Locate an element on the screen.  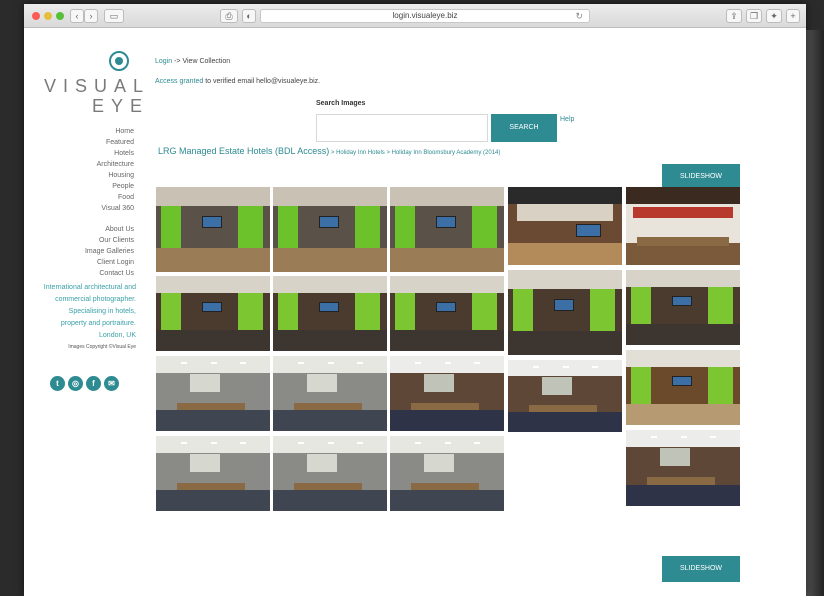
access-granted-link: Access granted is located at coordinates (179, 81).